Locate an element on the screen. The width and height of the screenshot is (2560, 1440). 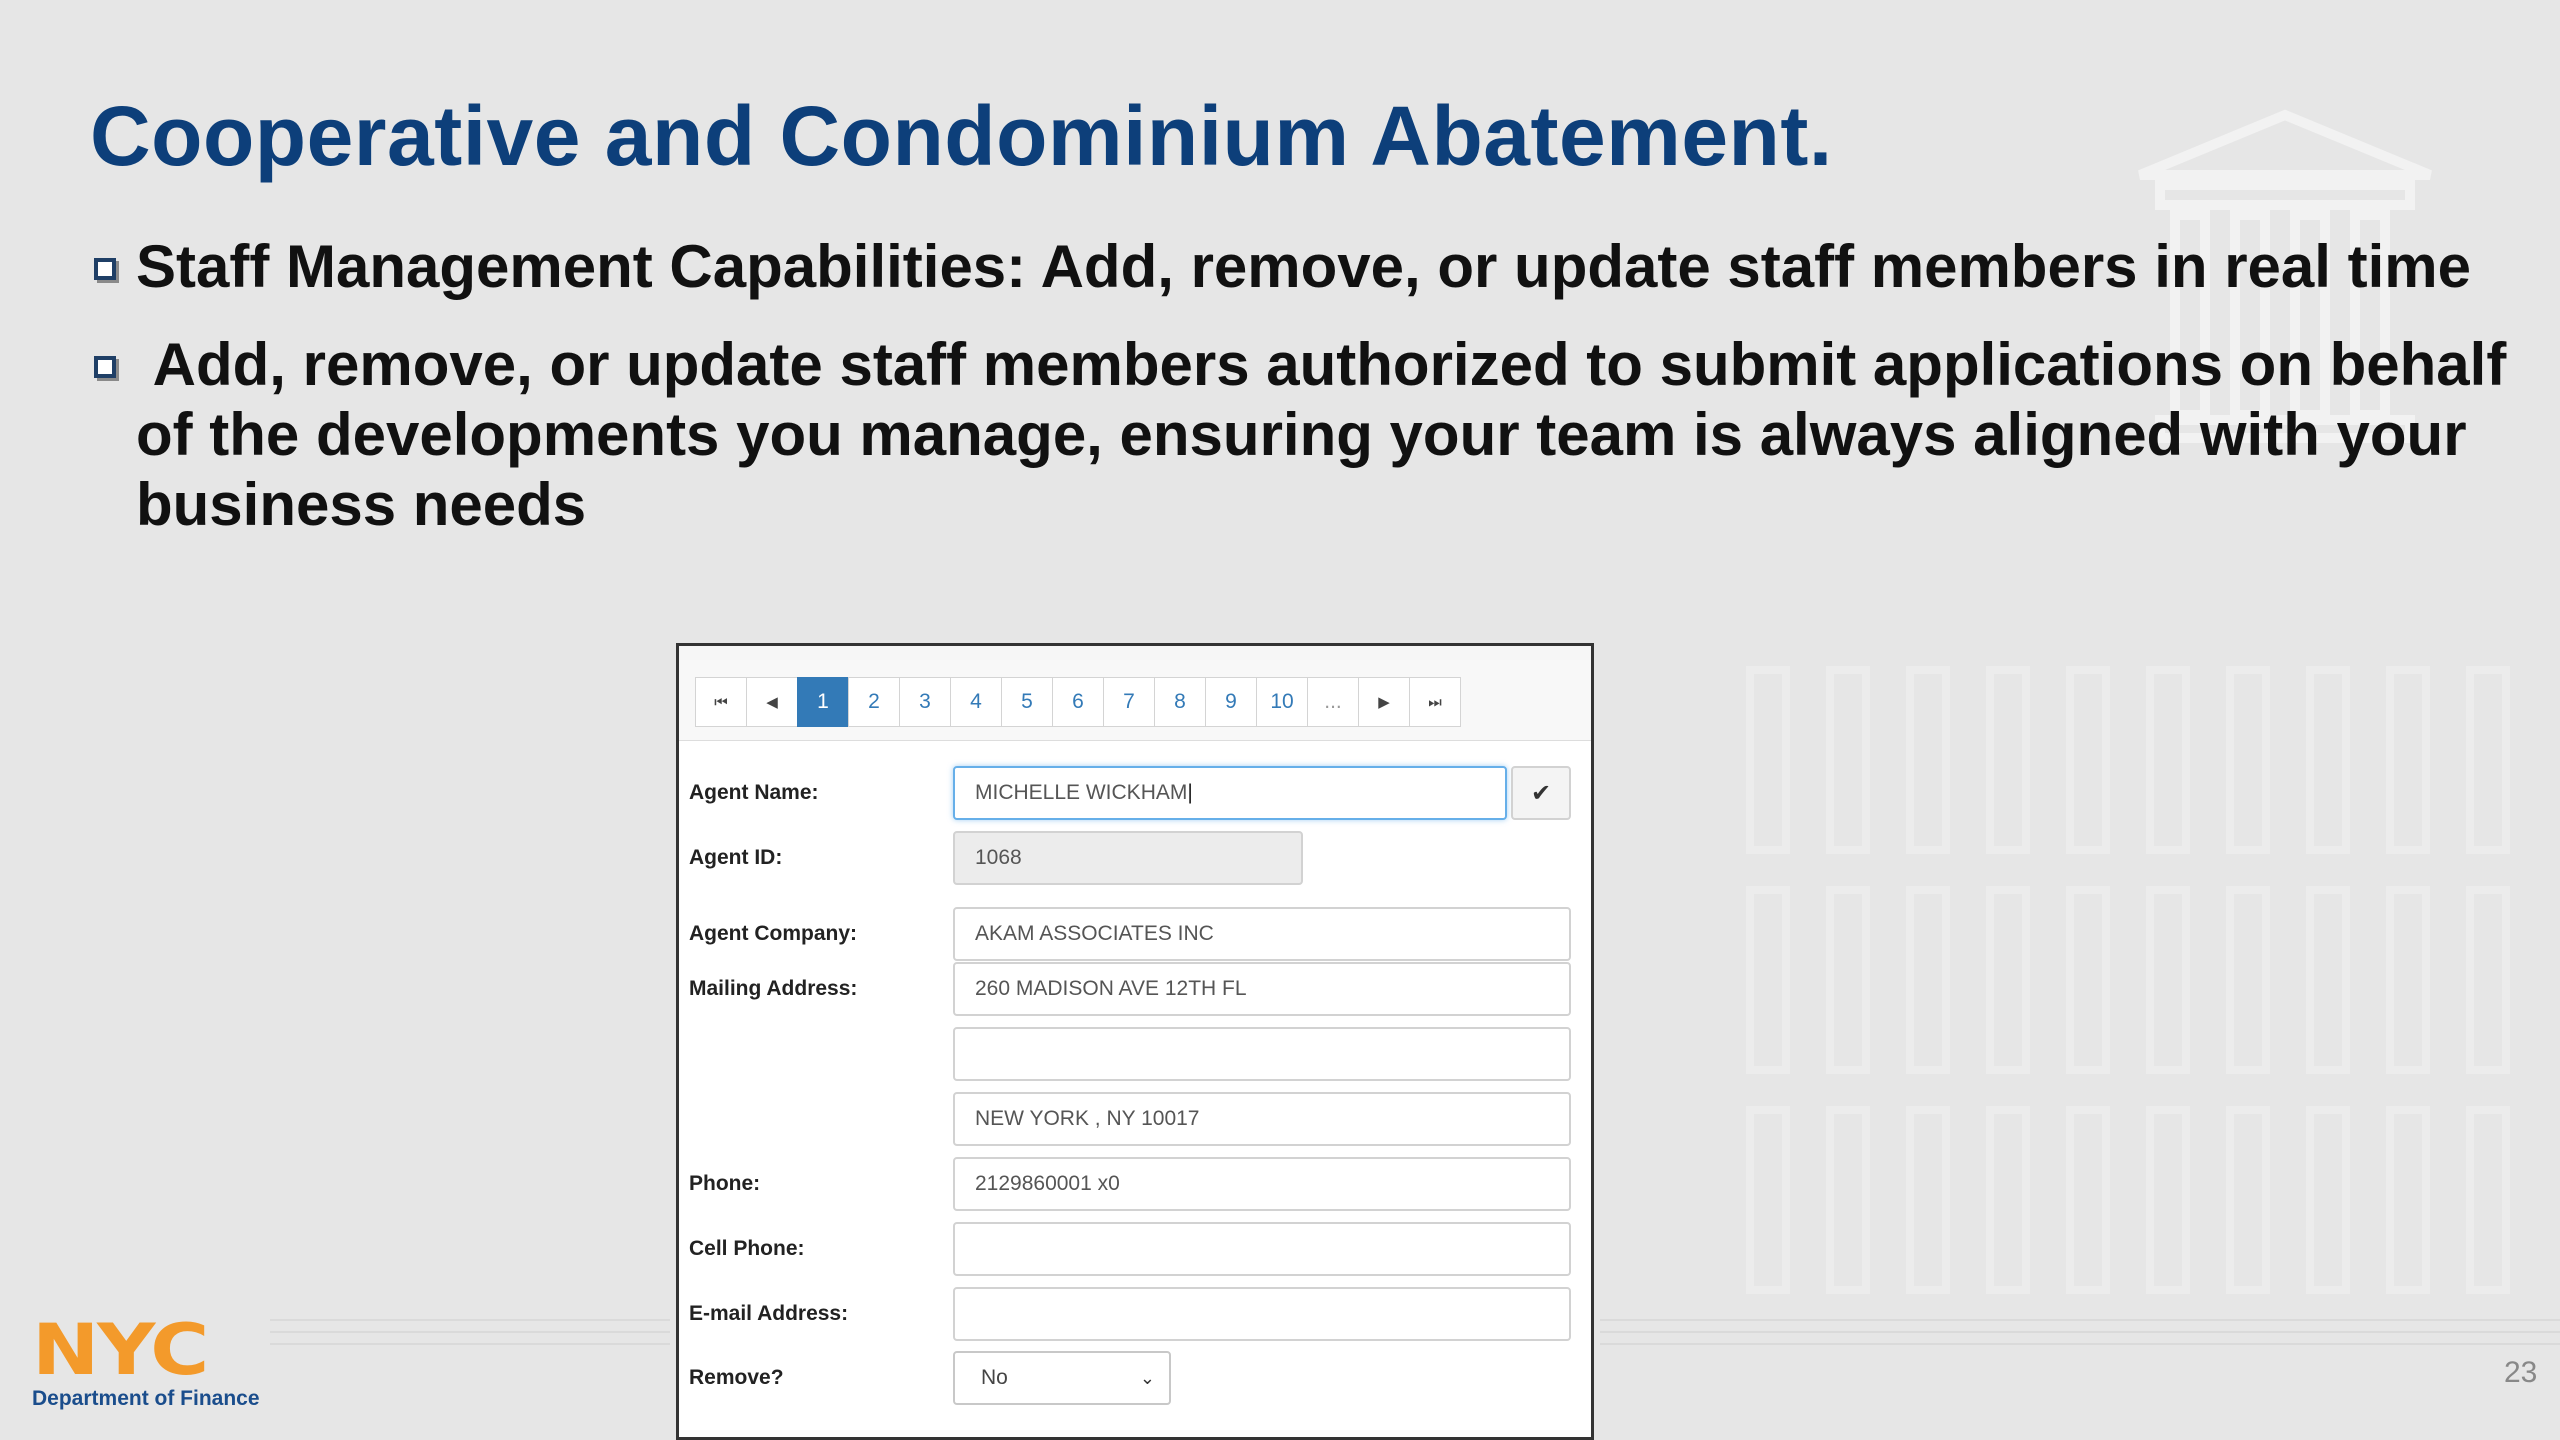
phone-input: 2129860001 x0 is located at coordinates (1262, 1184).